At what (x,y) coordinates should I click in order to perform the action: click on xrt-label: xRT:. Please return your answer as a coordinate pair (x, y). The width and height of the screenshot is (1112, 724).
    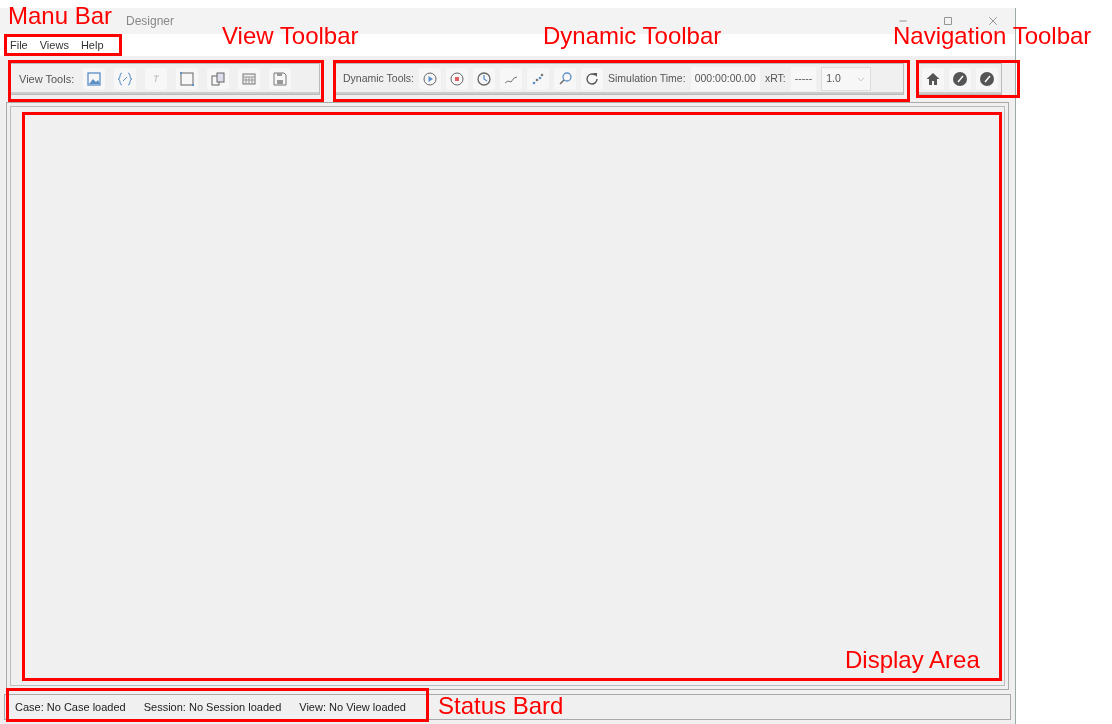
    Looking at the image, I should click on (775, 79).